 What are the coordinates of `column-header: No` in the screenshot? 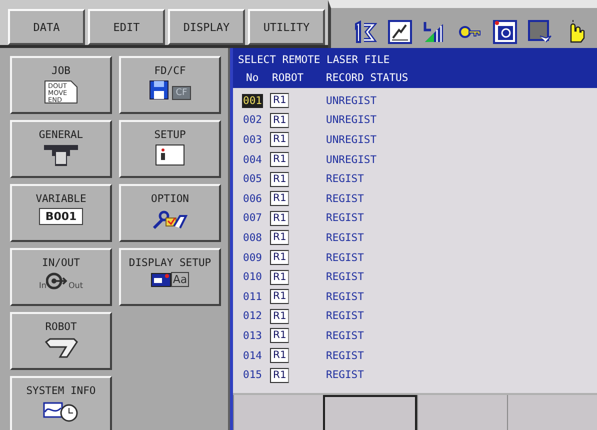 It's located at (252, 78).